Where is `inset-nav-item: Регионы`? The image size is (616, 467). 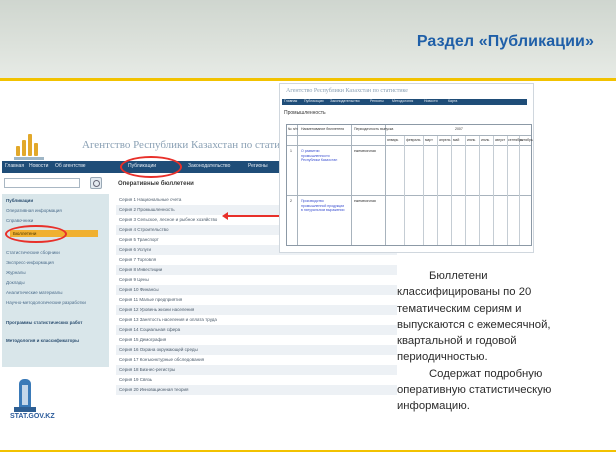 inset-nav-item: Регионы is located at coordinates (377, 101).